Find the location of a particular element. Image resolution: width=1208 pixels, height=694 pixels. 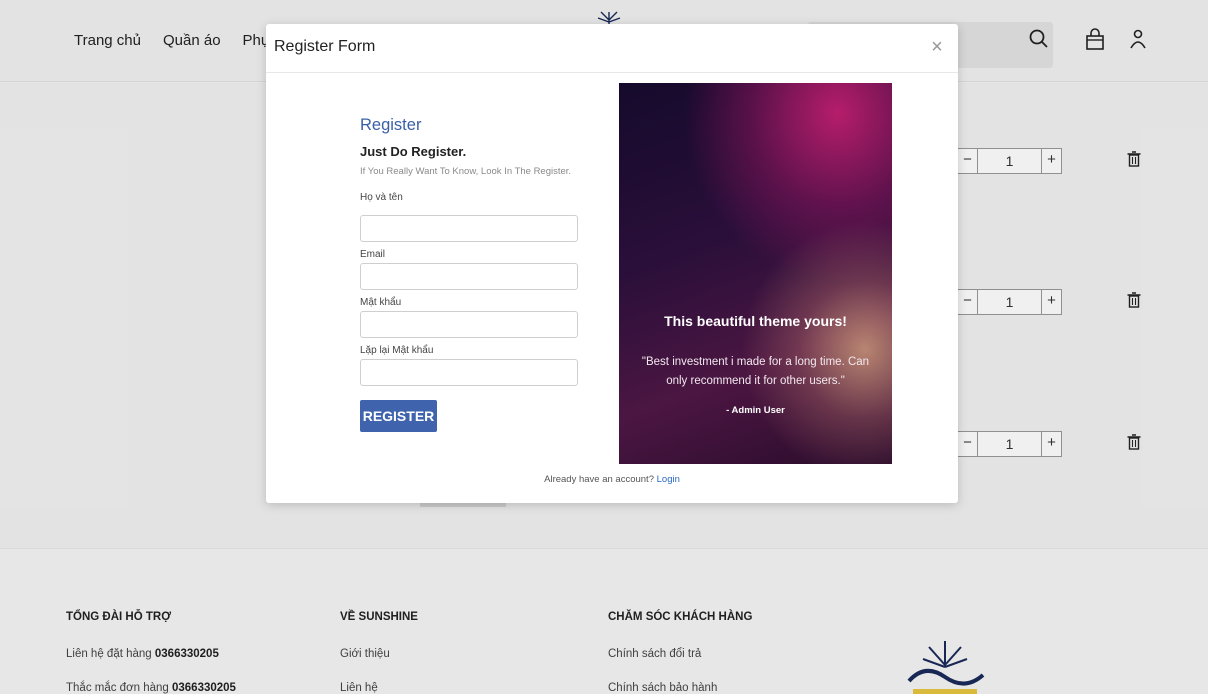

email-label: Email is located at coordinates (373, 254).